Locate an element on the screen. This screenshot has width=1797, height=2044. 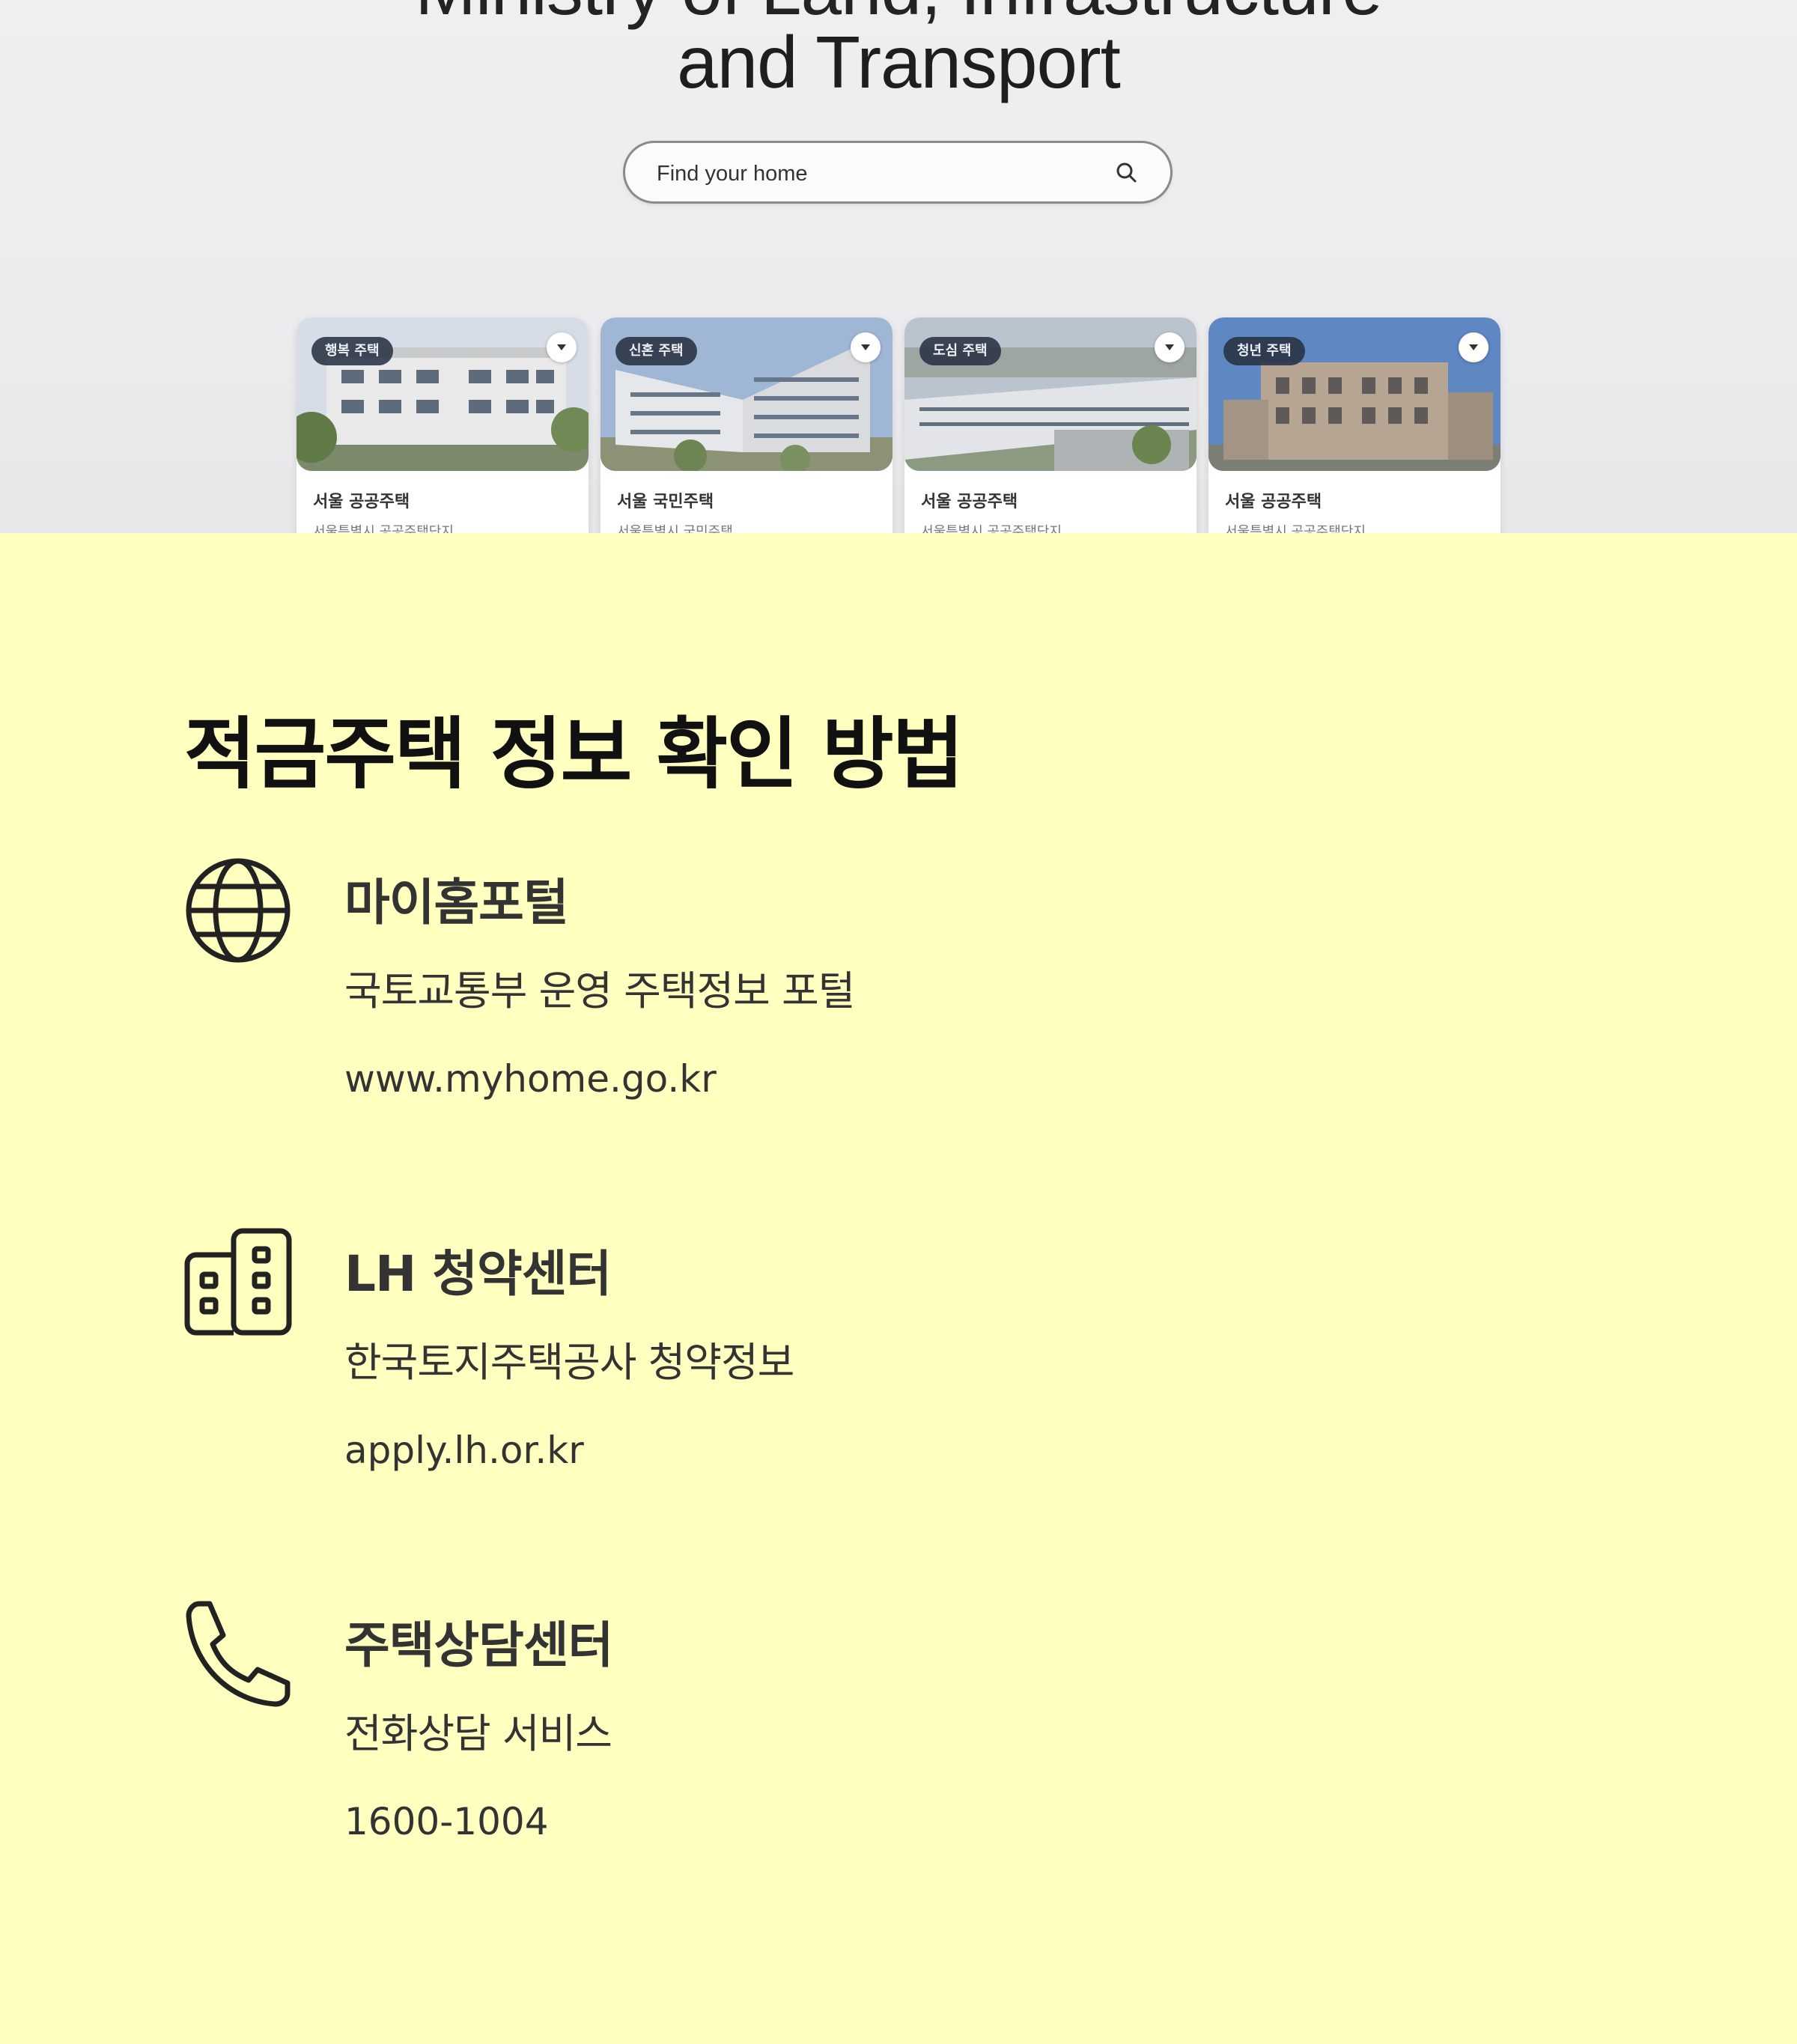
info-item-myhome: 마이홈포털 국토교통부 운영 주택정보 포털 www.myhome.go.kr is located at coordinates (858, 984).